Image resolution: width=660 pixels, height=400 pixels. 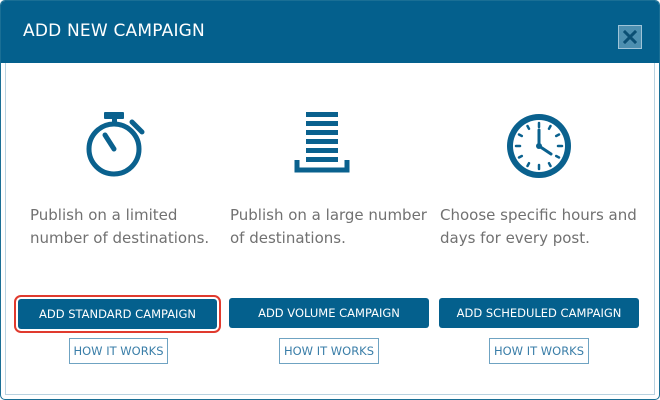 What do you see at coordinates (115, 144) in the screenshot?
I see `stopwatch-icon` at bounding box center [115, 144].